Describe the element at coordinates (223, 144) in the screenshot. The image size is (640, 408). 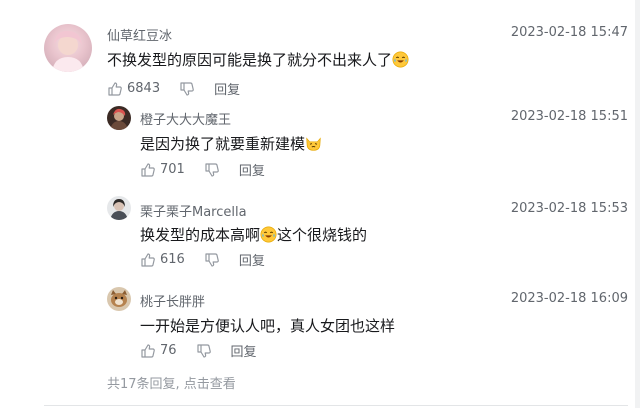
I see `comment-text-content: 是因为换了就要重新建模` at that location.